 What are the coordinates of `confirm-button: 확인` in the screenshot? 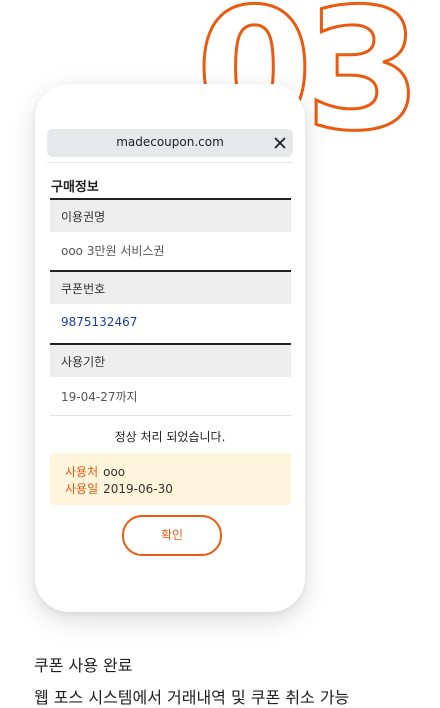 It's located at (172, 535).